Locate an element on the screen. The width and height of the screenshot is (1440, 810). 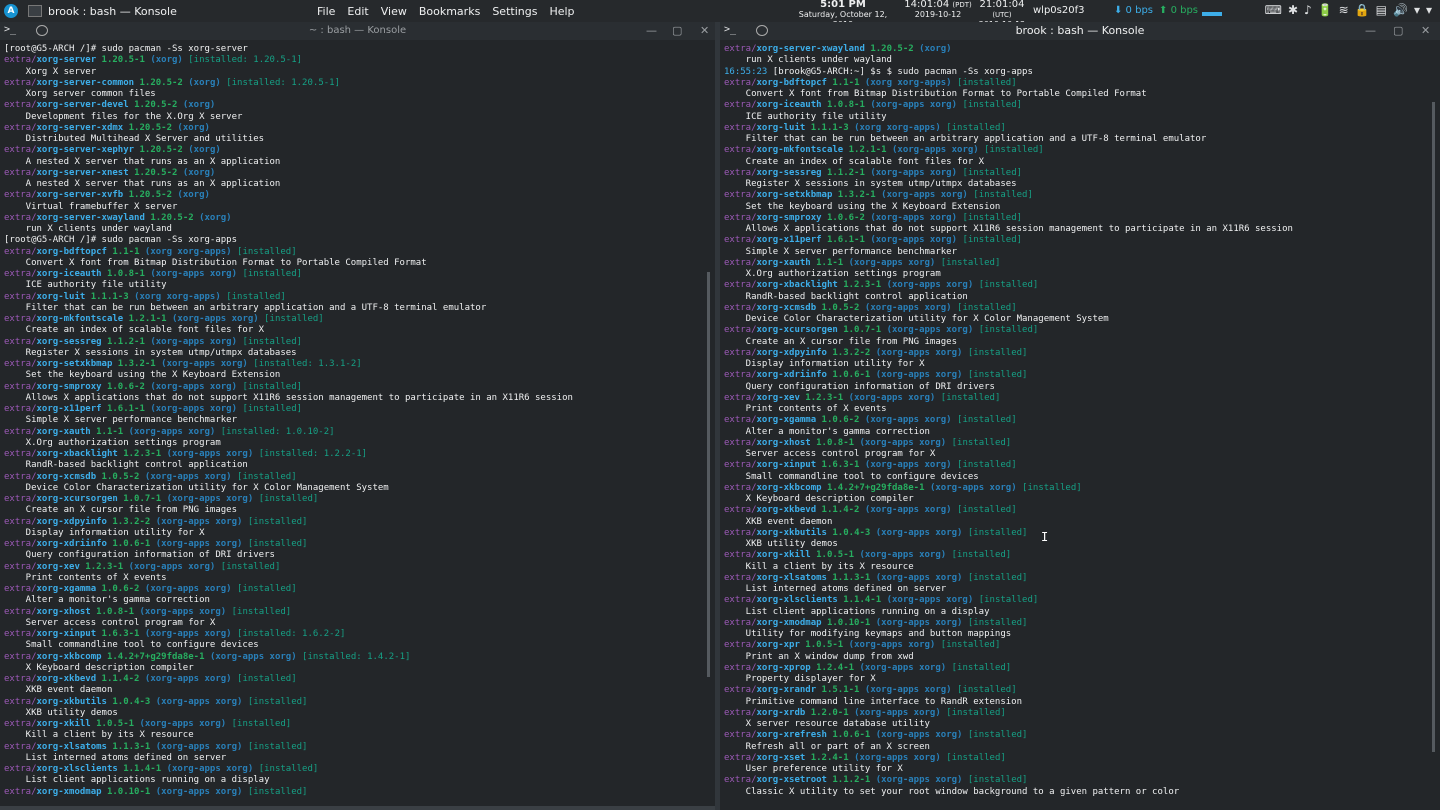
horizontal-scrollbar-left is located at coordinates (357, 808).